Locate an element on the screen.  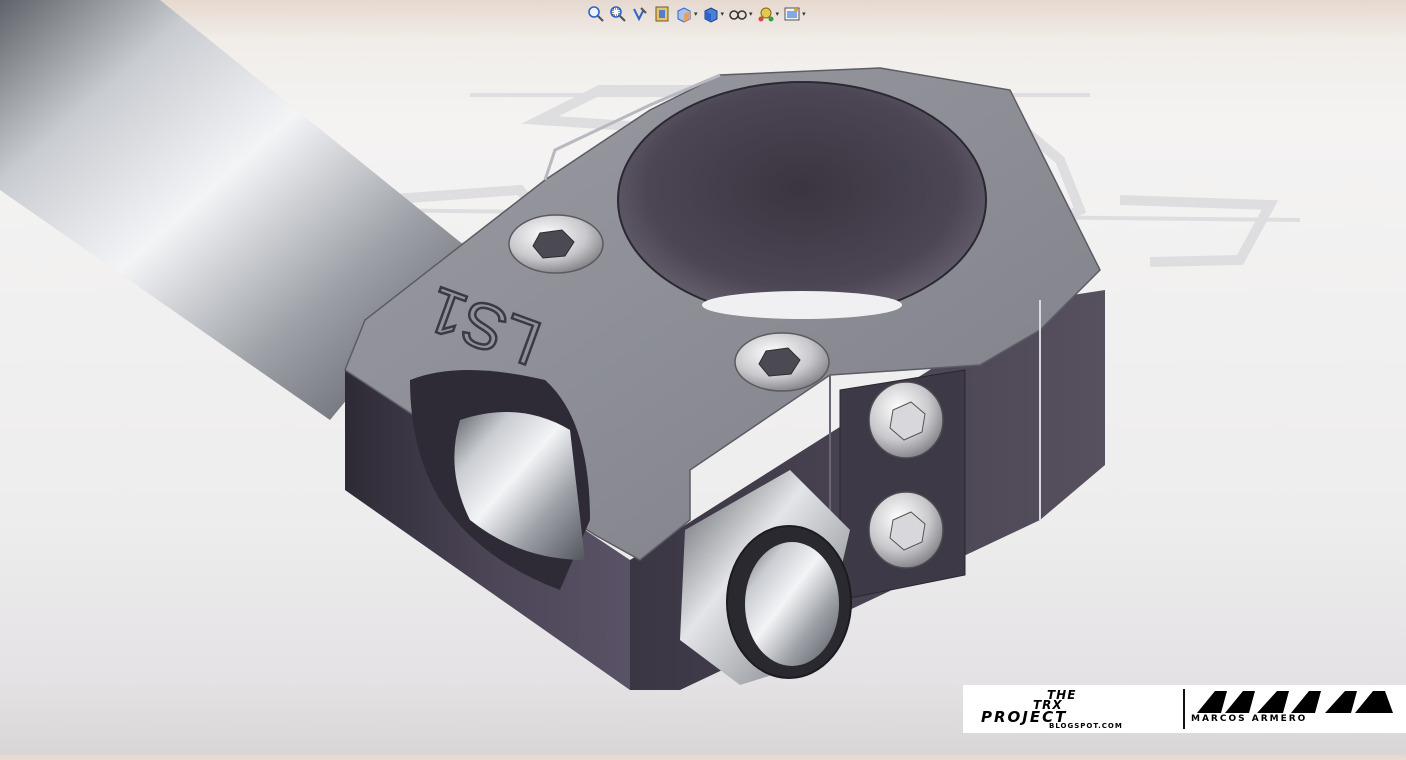
logo-signature-text: MARCOS ARMERO is located at coordinates (1249, 719).